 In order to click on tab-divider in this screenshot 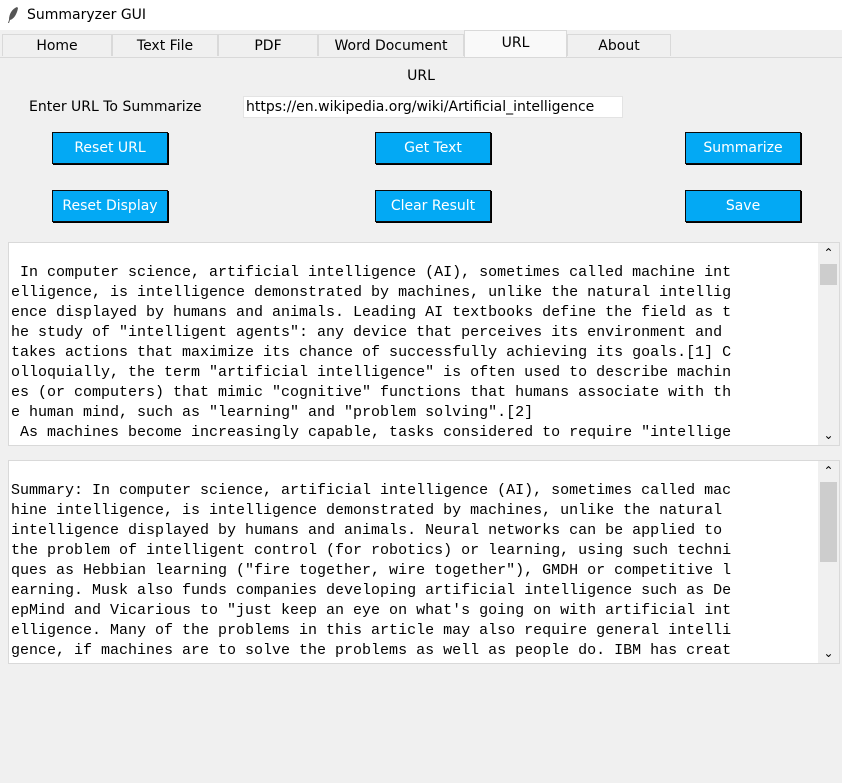, I will do `click(421, 57)`.